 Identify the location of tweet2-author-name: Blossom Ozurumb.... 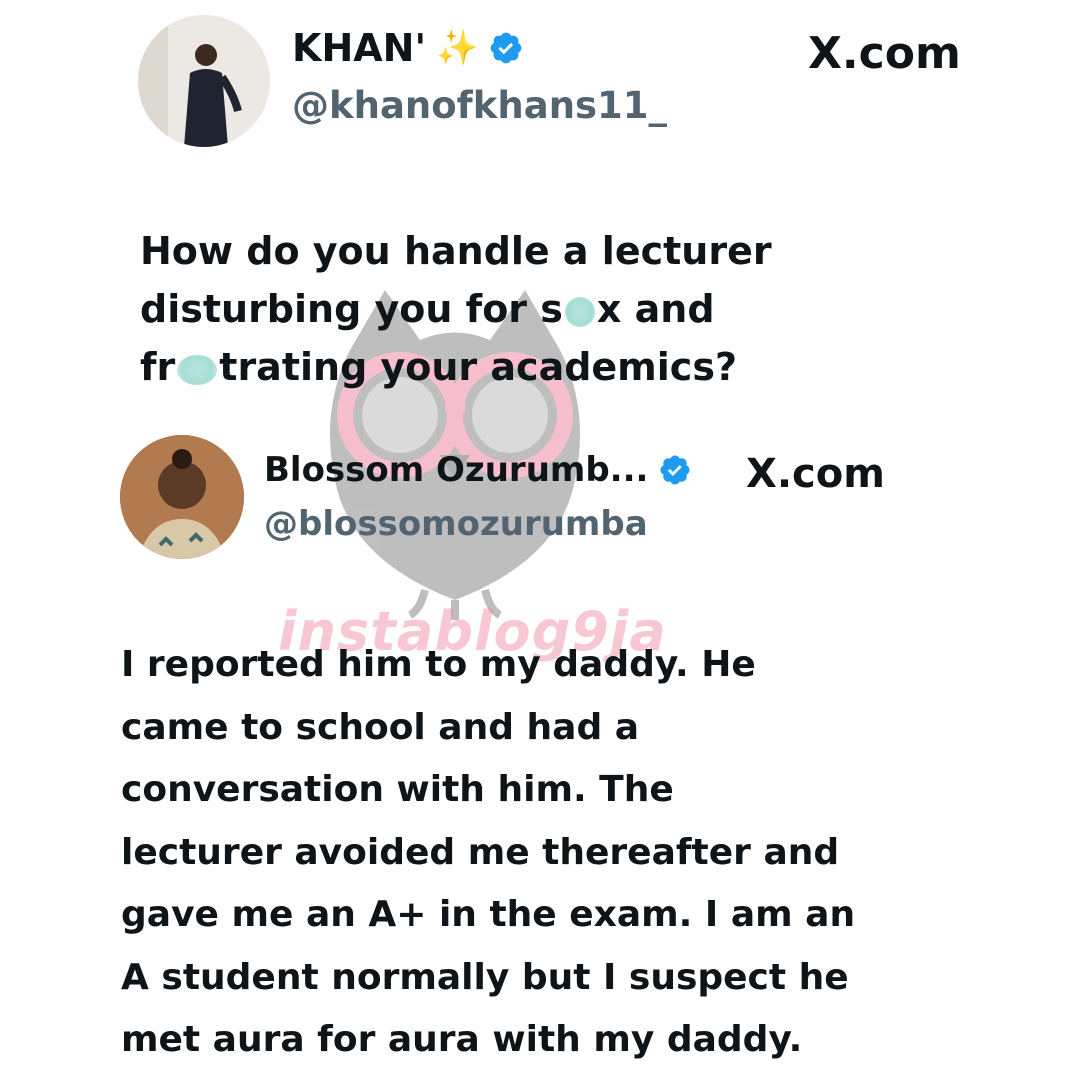
(478, 470).